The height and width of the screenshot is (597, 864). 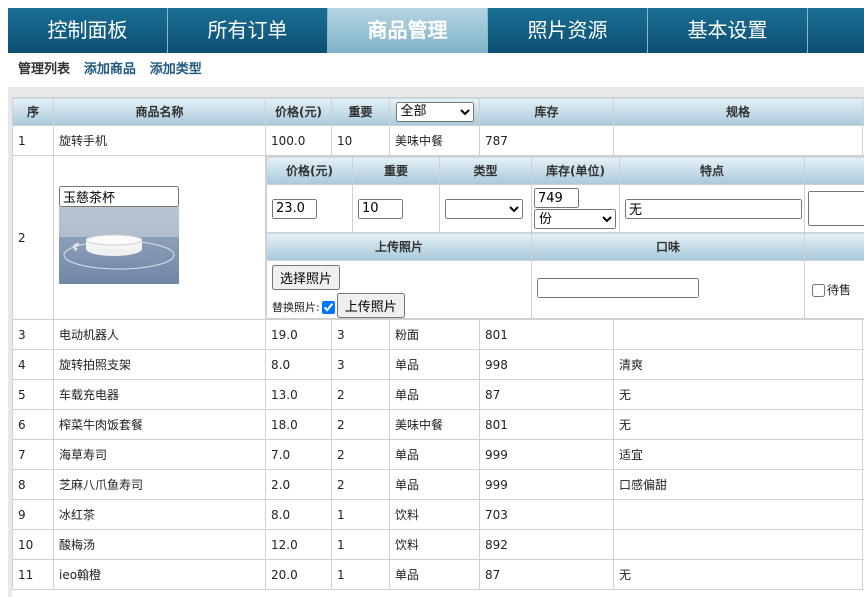 I want to click on edit-type-cell, so click(x=485, y=208).